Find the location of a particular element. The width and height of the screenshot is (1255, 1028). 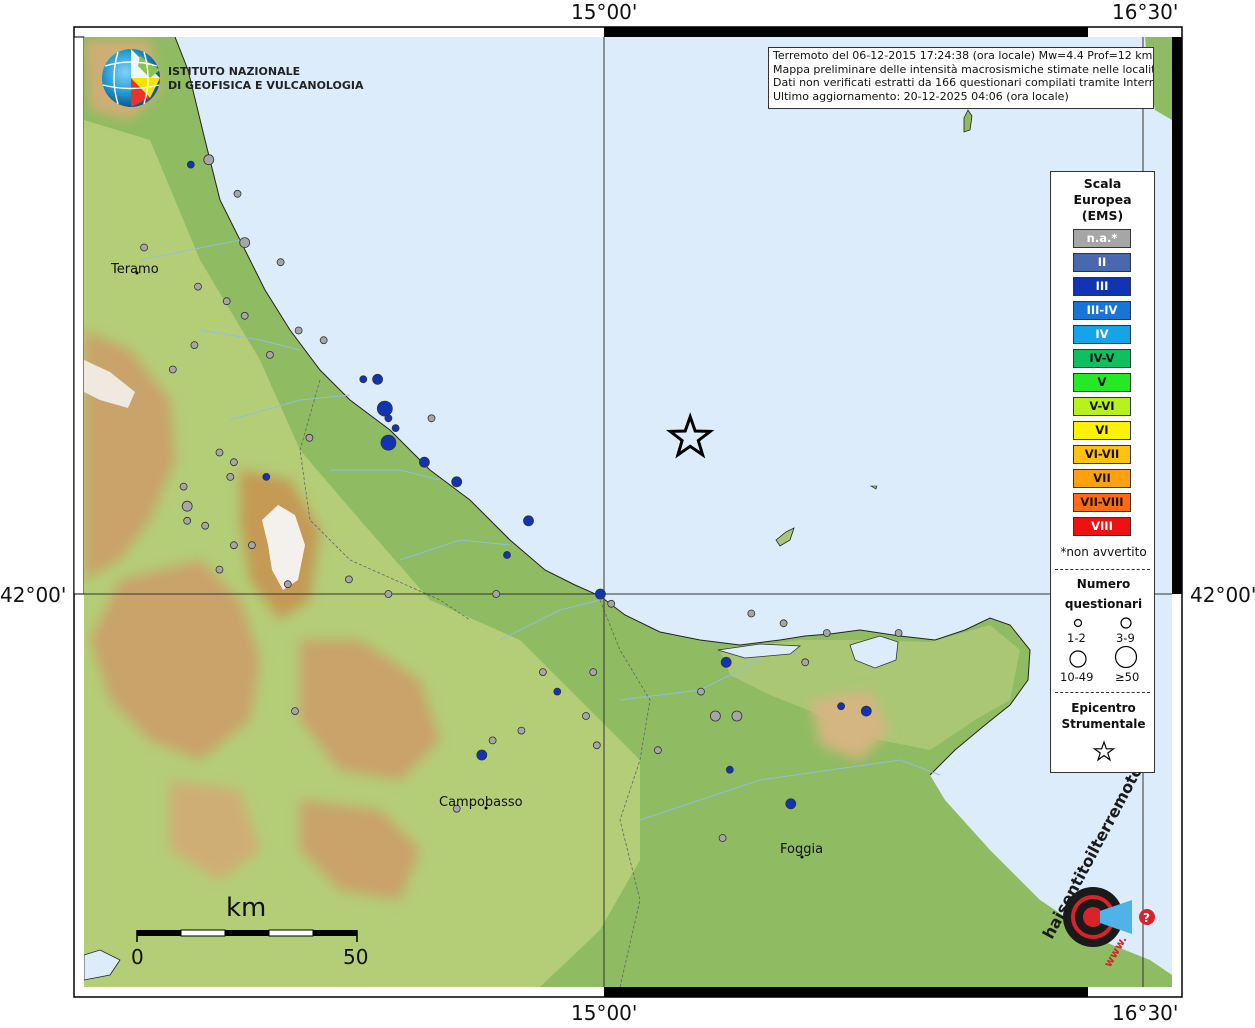

coord-top-1630: 16°30' is located at coordinates (1145, 12).